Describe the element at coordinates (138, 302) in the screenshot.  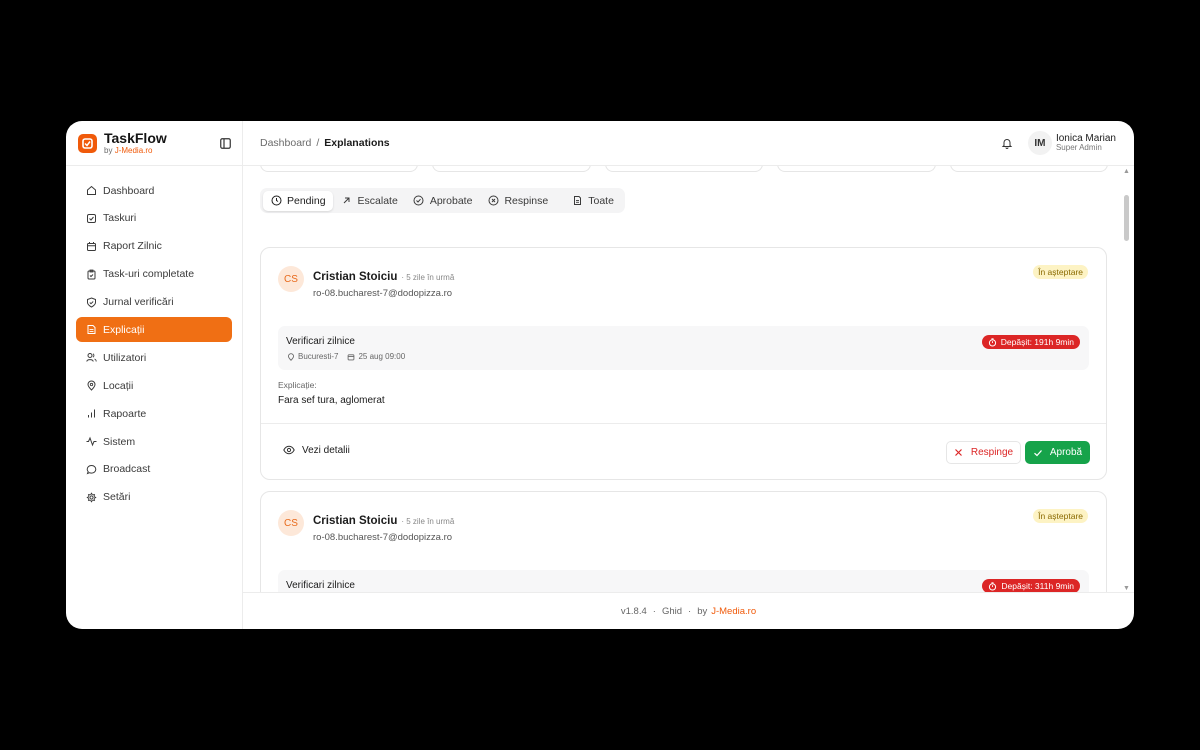
I see `sidebar-item-label: Jurnal verificări` at that location.